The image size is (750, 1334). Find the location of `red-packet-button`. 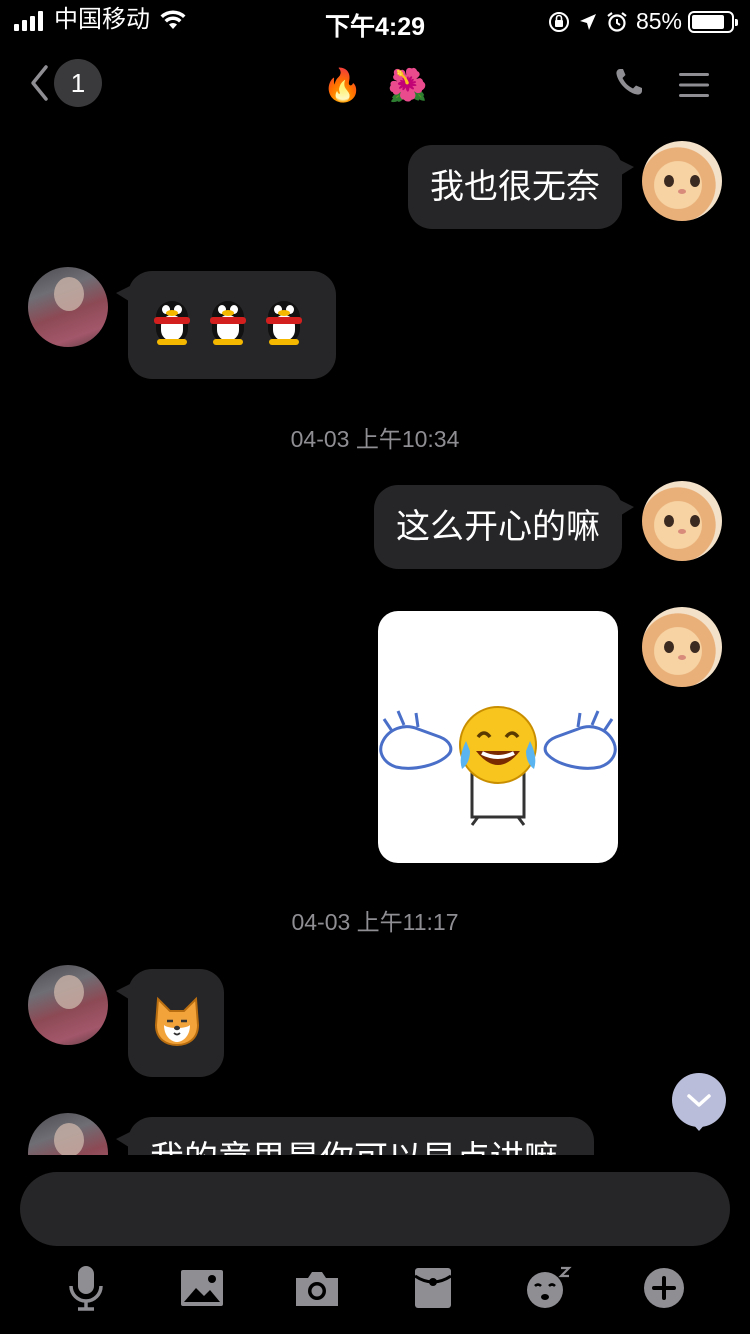

red-packet-button is located at coordinates (433, 1288).